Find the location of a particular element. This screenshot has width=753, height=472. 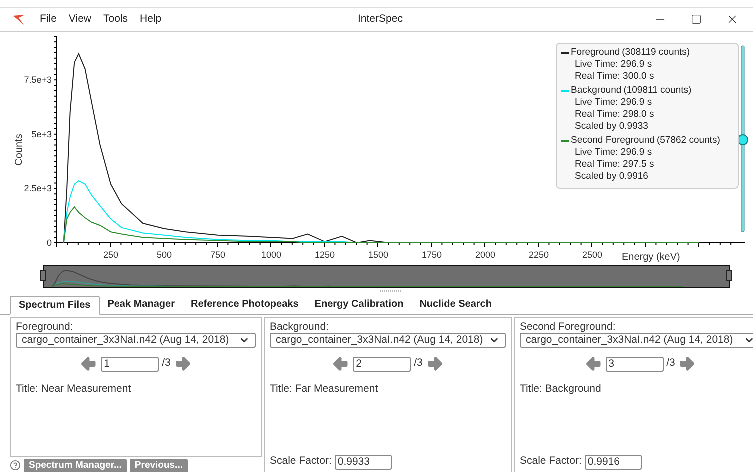

y-tick-label: 2.5e+3 is located at coordinates (38, 189).